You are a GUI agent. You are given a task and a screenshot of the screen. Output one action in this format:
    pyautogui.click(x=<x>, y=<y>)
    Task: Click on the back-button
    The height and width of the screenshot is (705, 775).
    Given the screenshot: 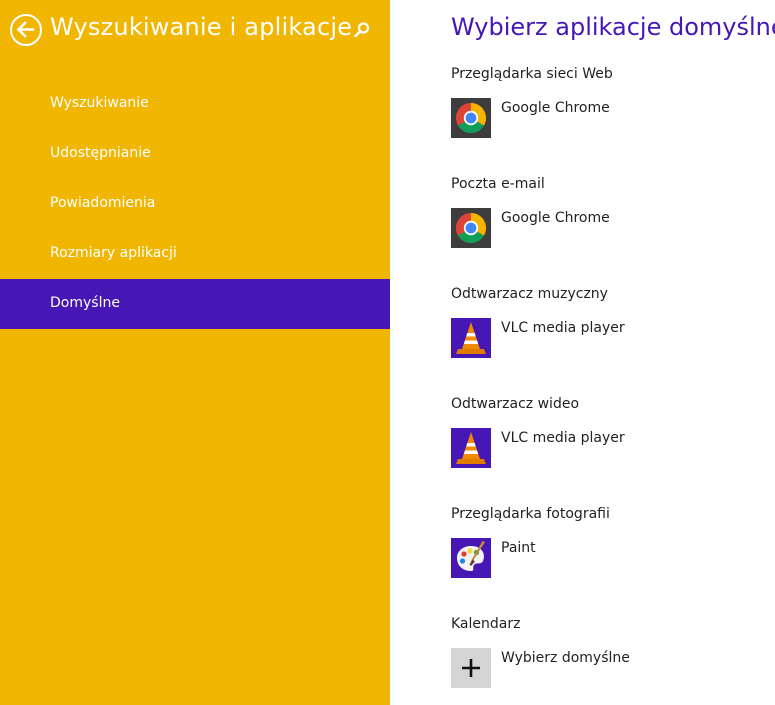 What is the action you would take?
    pyautogui.click(x=26, y=30)
    